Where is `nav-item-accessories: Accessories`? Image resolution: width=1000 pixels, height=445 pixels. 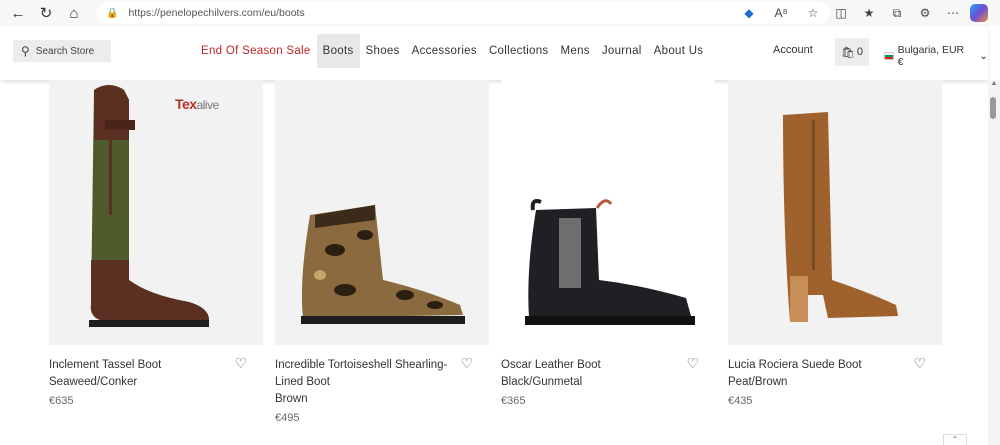
nav-item-accessories: Accessories is located at coordinates (444, 51).